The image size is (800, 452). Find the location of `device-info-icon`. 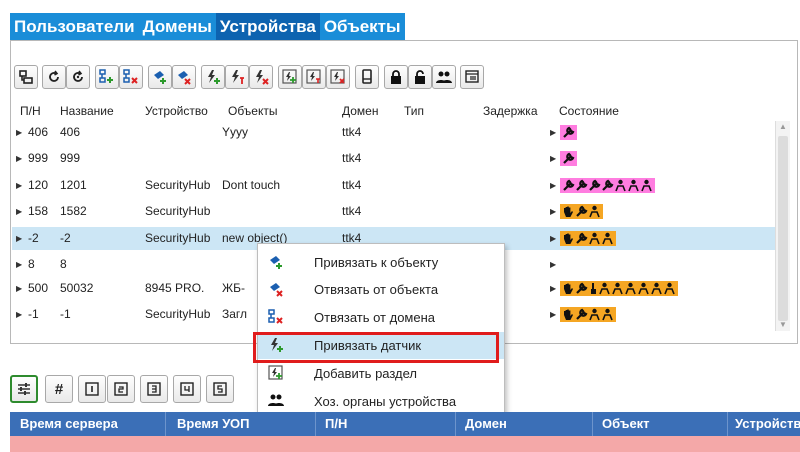

device-info-icon is located at coordinates (367, 76).